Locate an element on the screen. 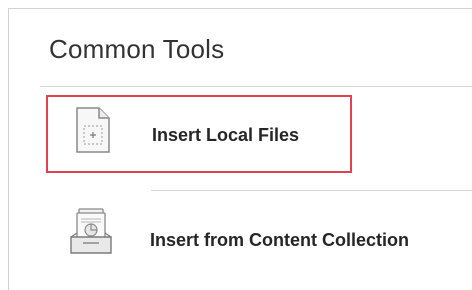 The image size is (472, 290). title-divider is located at coordinates (256, 86).